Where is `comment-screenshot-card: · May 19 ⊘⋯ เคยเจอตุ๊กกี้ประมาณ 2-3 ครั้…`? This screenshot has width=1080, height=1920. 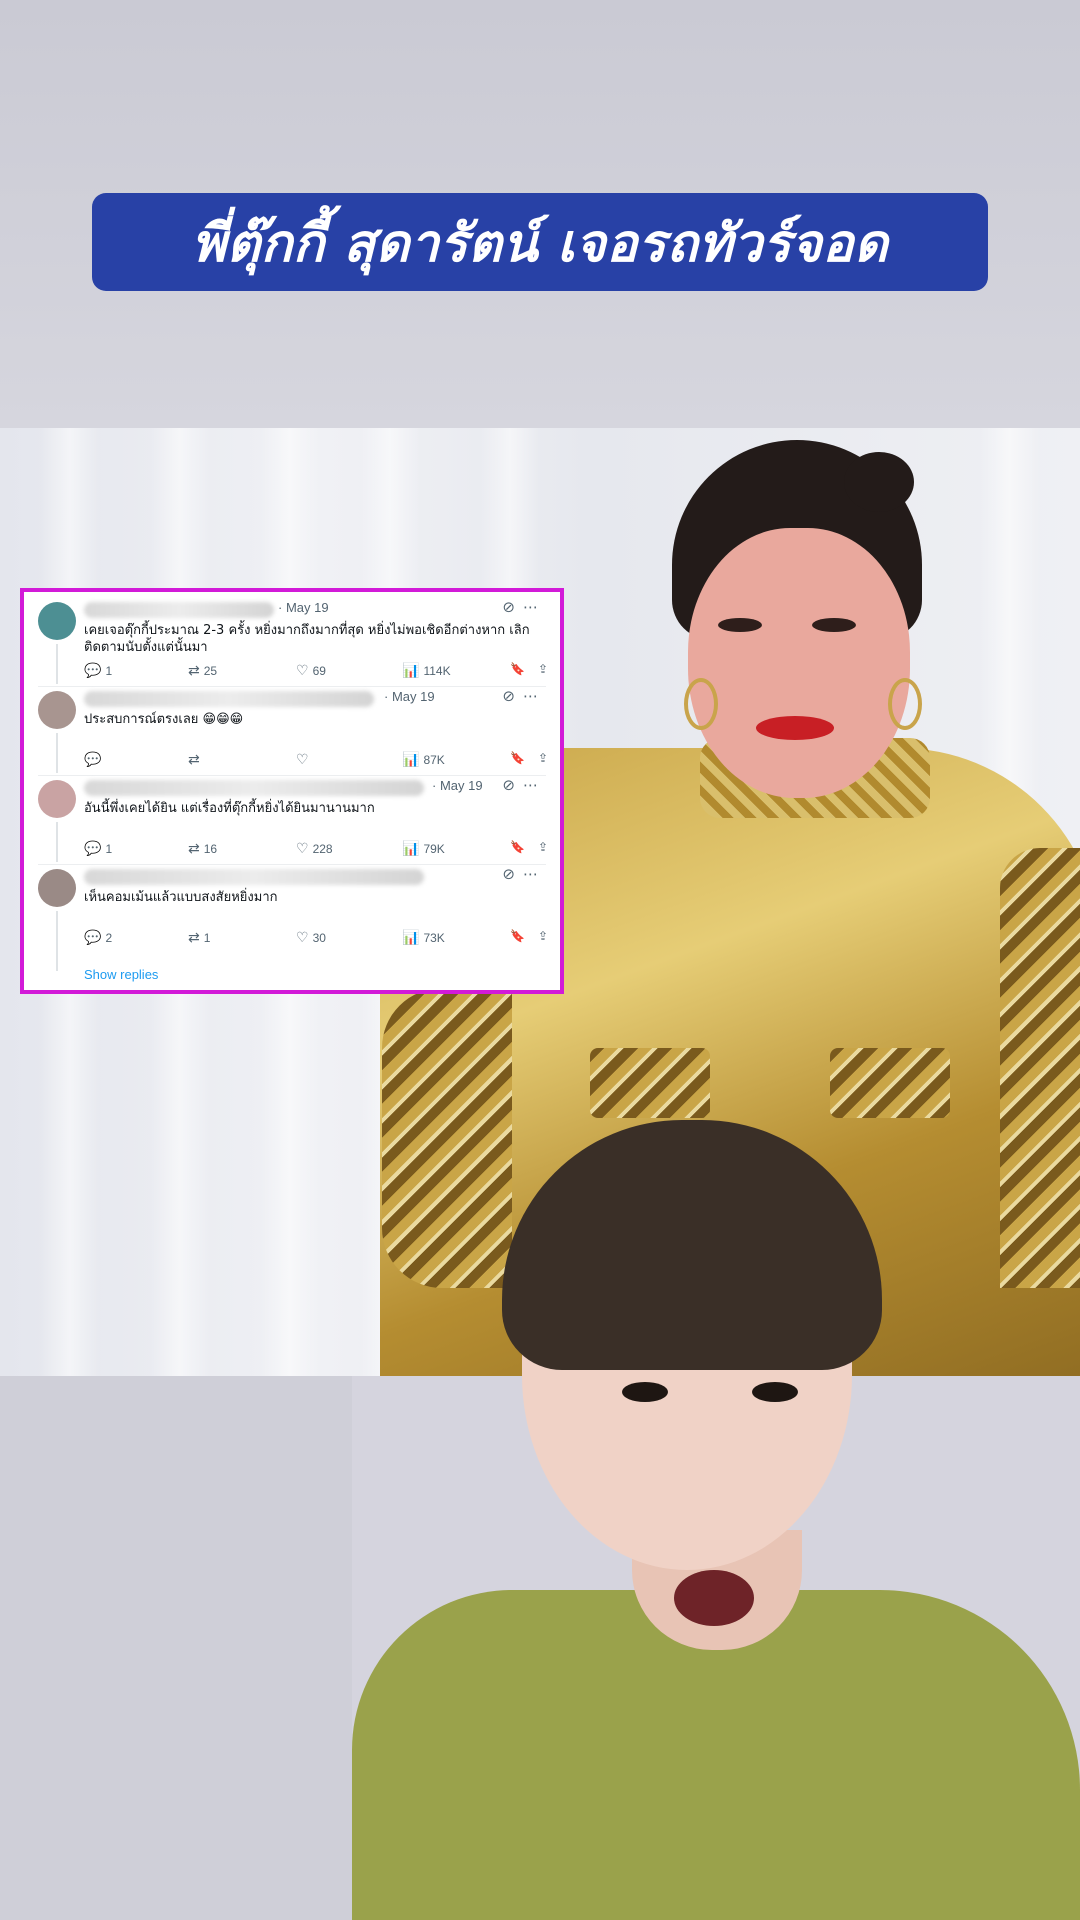 comment-screenshot-card: · May 19 ⊘⋯ เคยเจอตุ๊กกี้ประมาณ 2-3 ครั้… is located at coordinates (292, 791).